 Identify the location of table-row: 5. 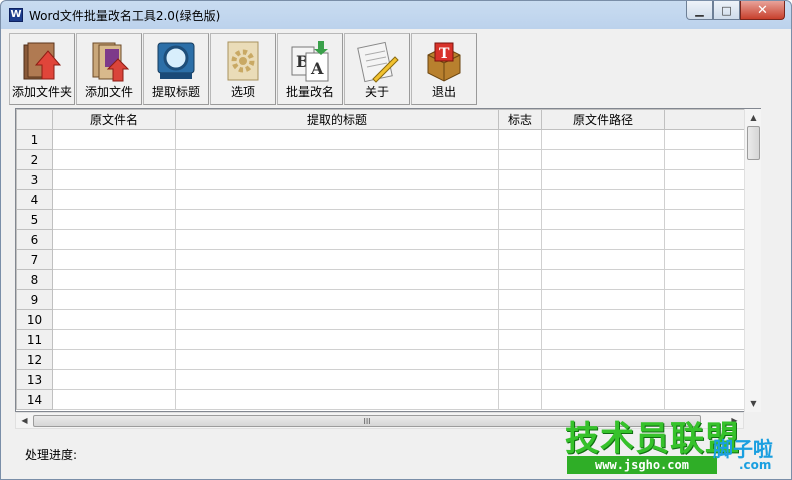
(388, 219).